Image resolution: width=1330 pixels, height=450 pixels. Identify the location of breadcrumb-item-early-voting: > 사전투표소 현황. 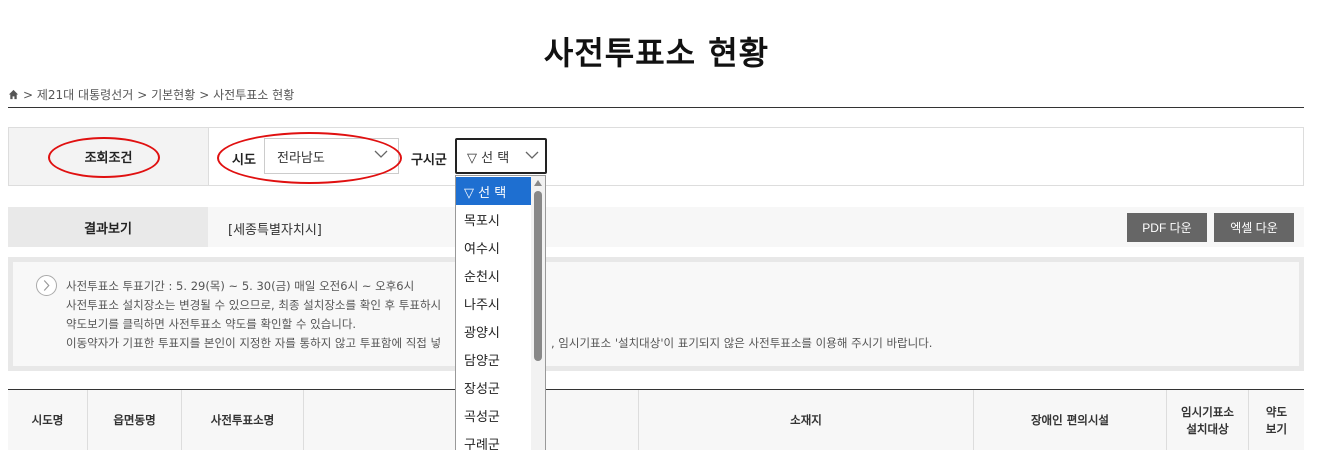
(246, 94).